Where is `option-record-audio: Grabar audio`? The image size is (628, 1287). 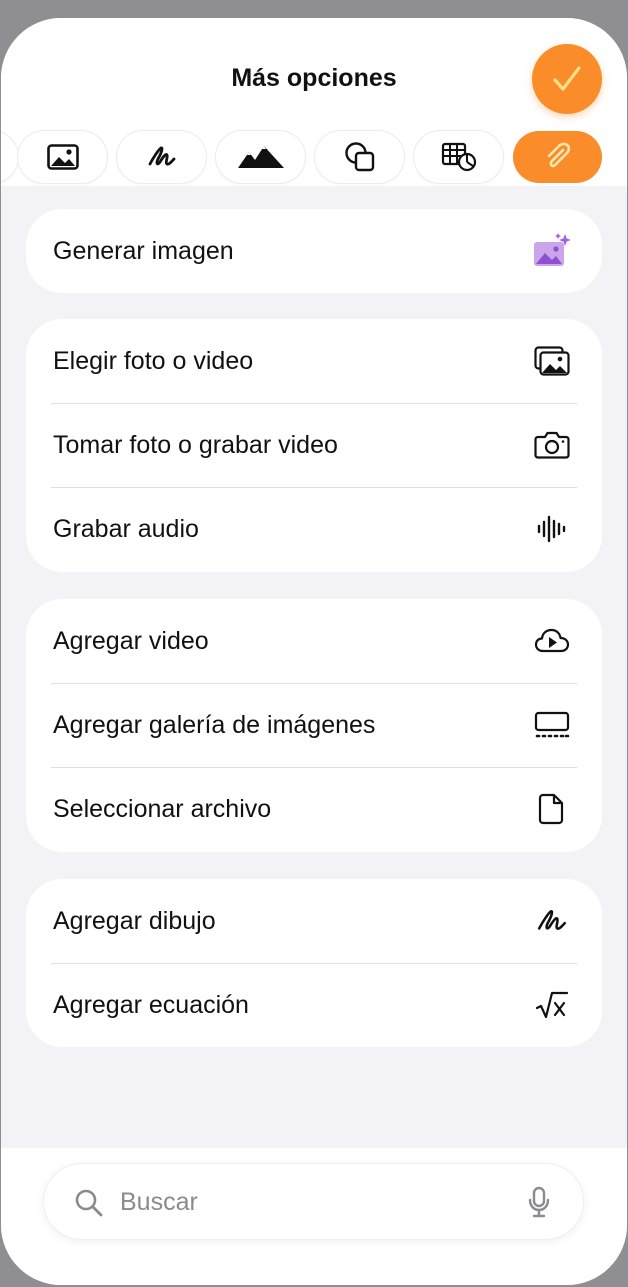 option-record-audio: Grabar audio is located at coordinates (314, 529).